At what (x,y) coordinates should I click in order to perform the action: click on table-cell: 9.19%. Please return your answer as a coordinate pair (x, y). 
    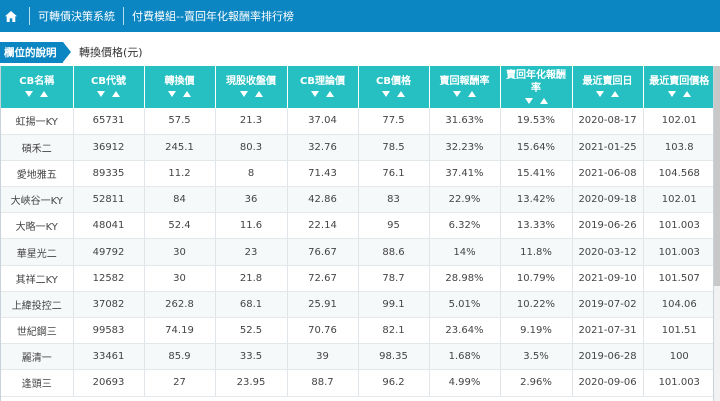
    Looking at the image, I should click on (536, 331).